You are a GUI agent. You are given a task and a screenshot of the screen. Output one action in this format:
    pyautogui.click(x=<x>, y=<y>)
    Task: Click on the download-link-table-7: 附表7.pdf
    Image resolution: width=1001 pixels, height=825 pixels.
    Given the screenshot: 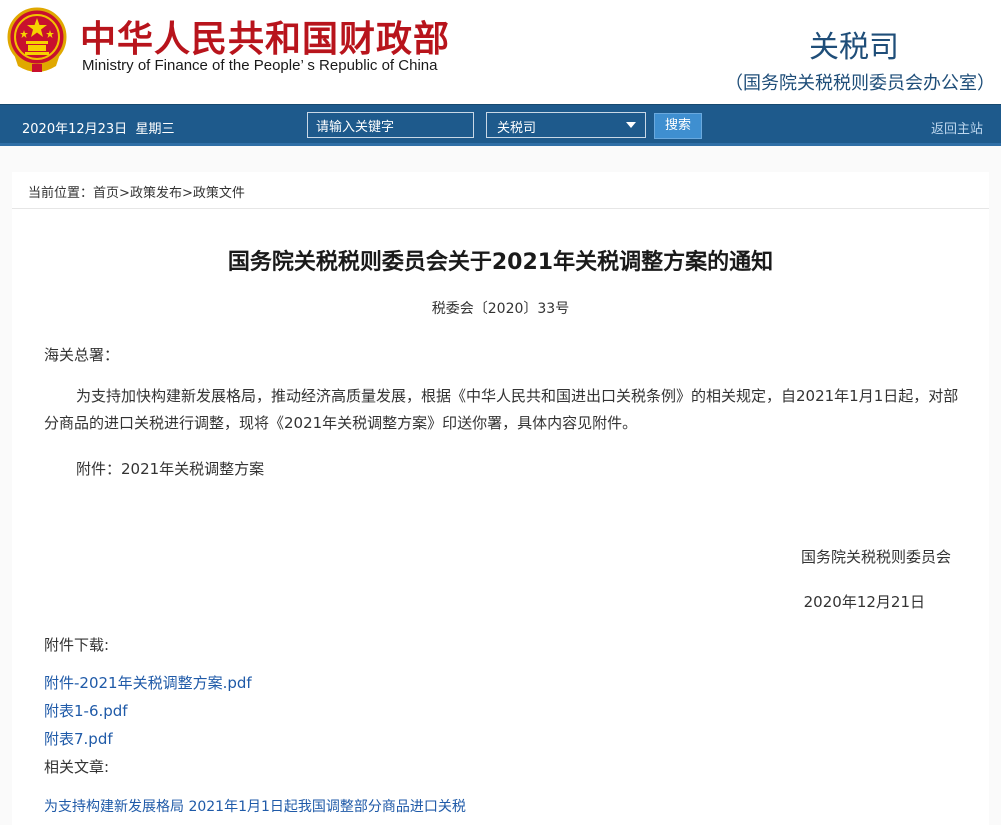 What is the action you would take?
    pyautogui.click(x=78, y=738)
    